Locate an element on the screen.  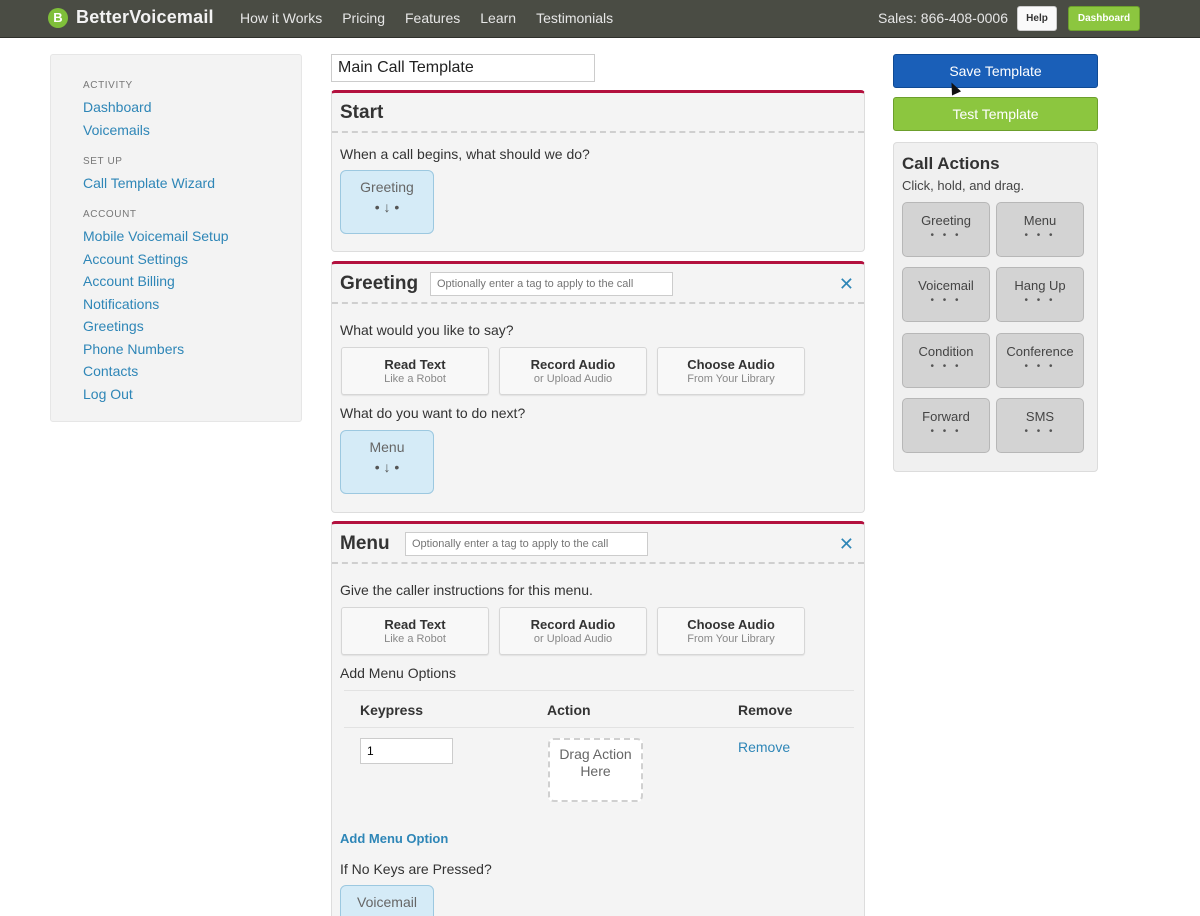
action-tile-conference: Conference • • • is located at coordinates (1040, 360).